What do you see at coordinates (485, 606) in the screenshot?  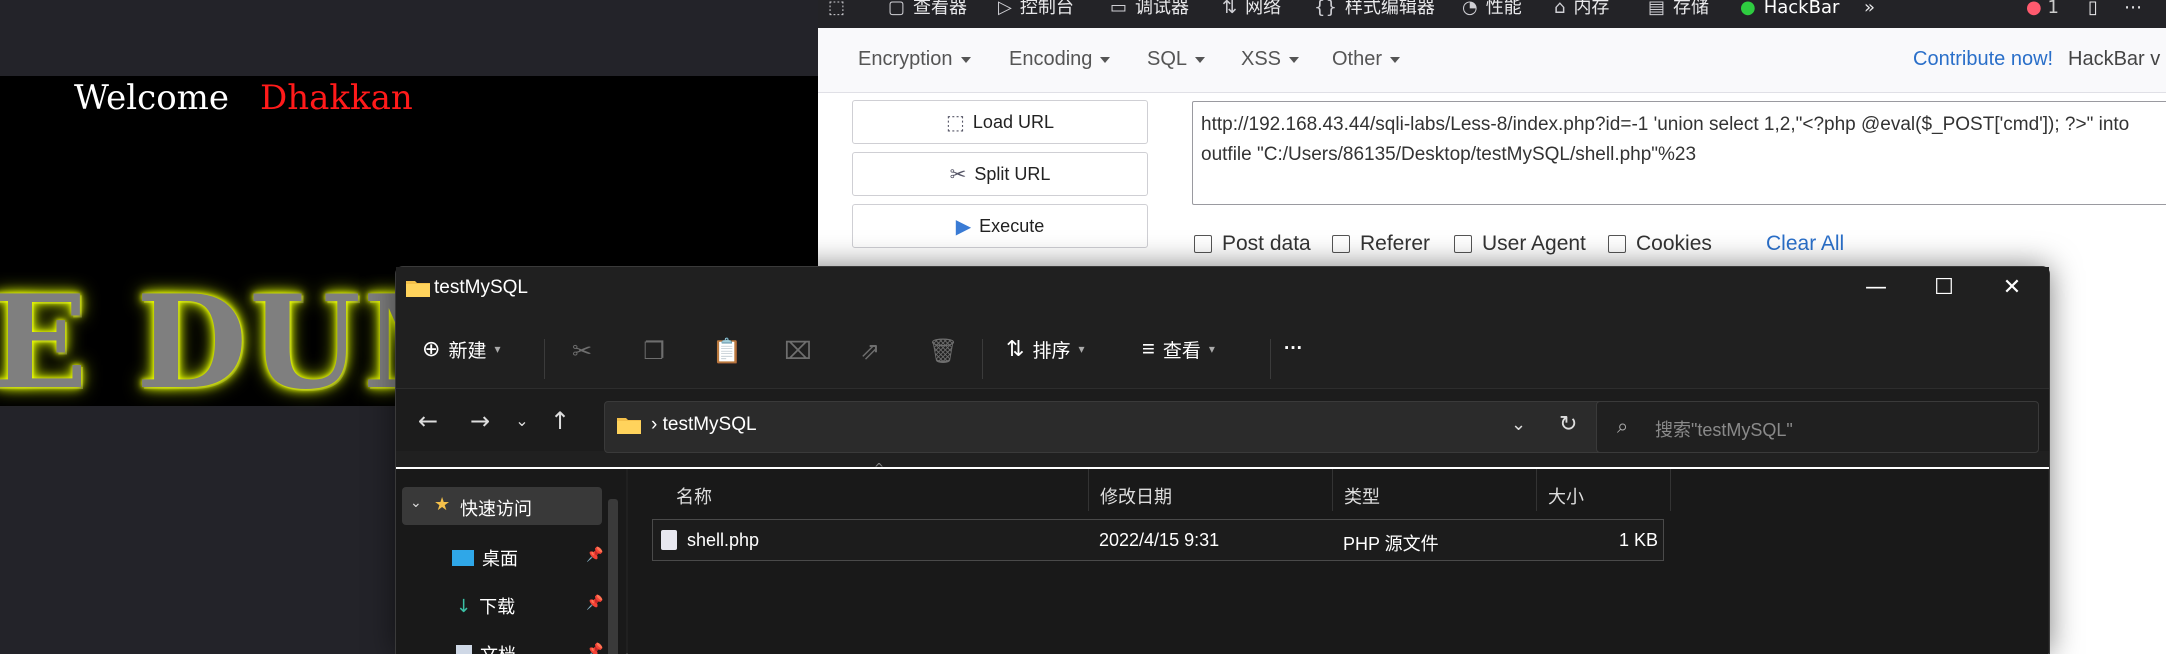 I see `sidebar-item-downloads: ↓ 下载` at bounding box center [485, 606].